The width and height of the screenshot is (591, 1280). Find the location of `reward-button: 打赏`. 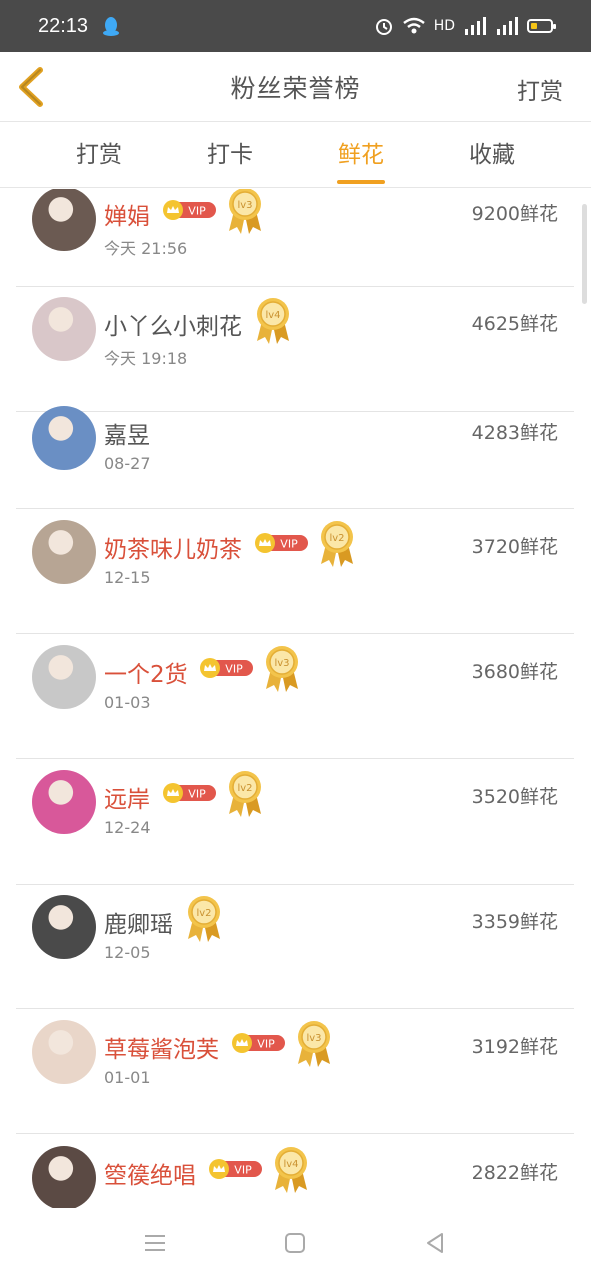

reward-button: 打赏 is located at coordinates (540, 89).